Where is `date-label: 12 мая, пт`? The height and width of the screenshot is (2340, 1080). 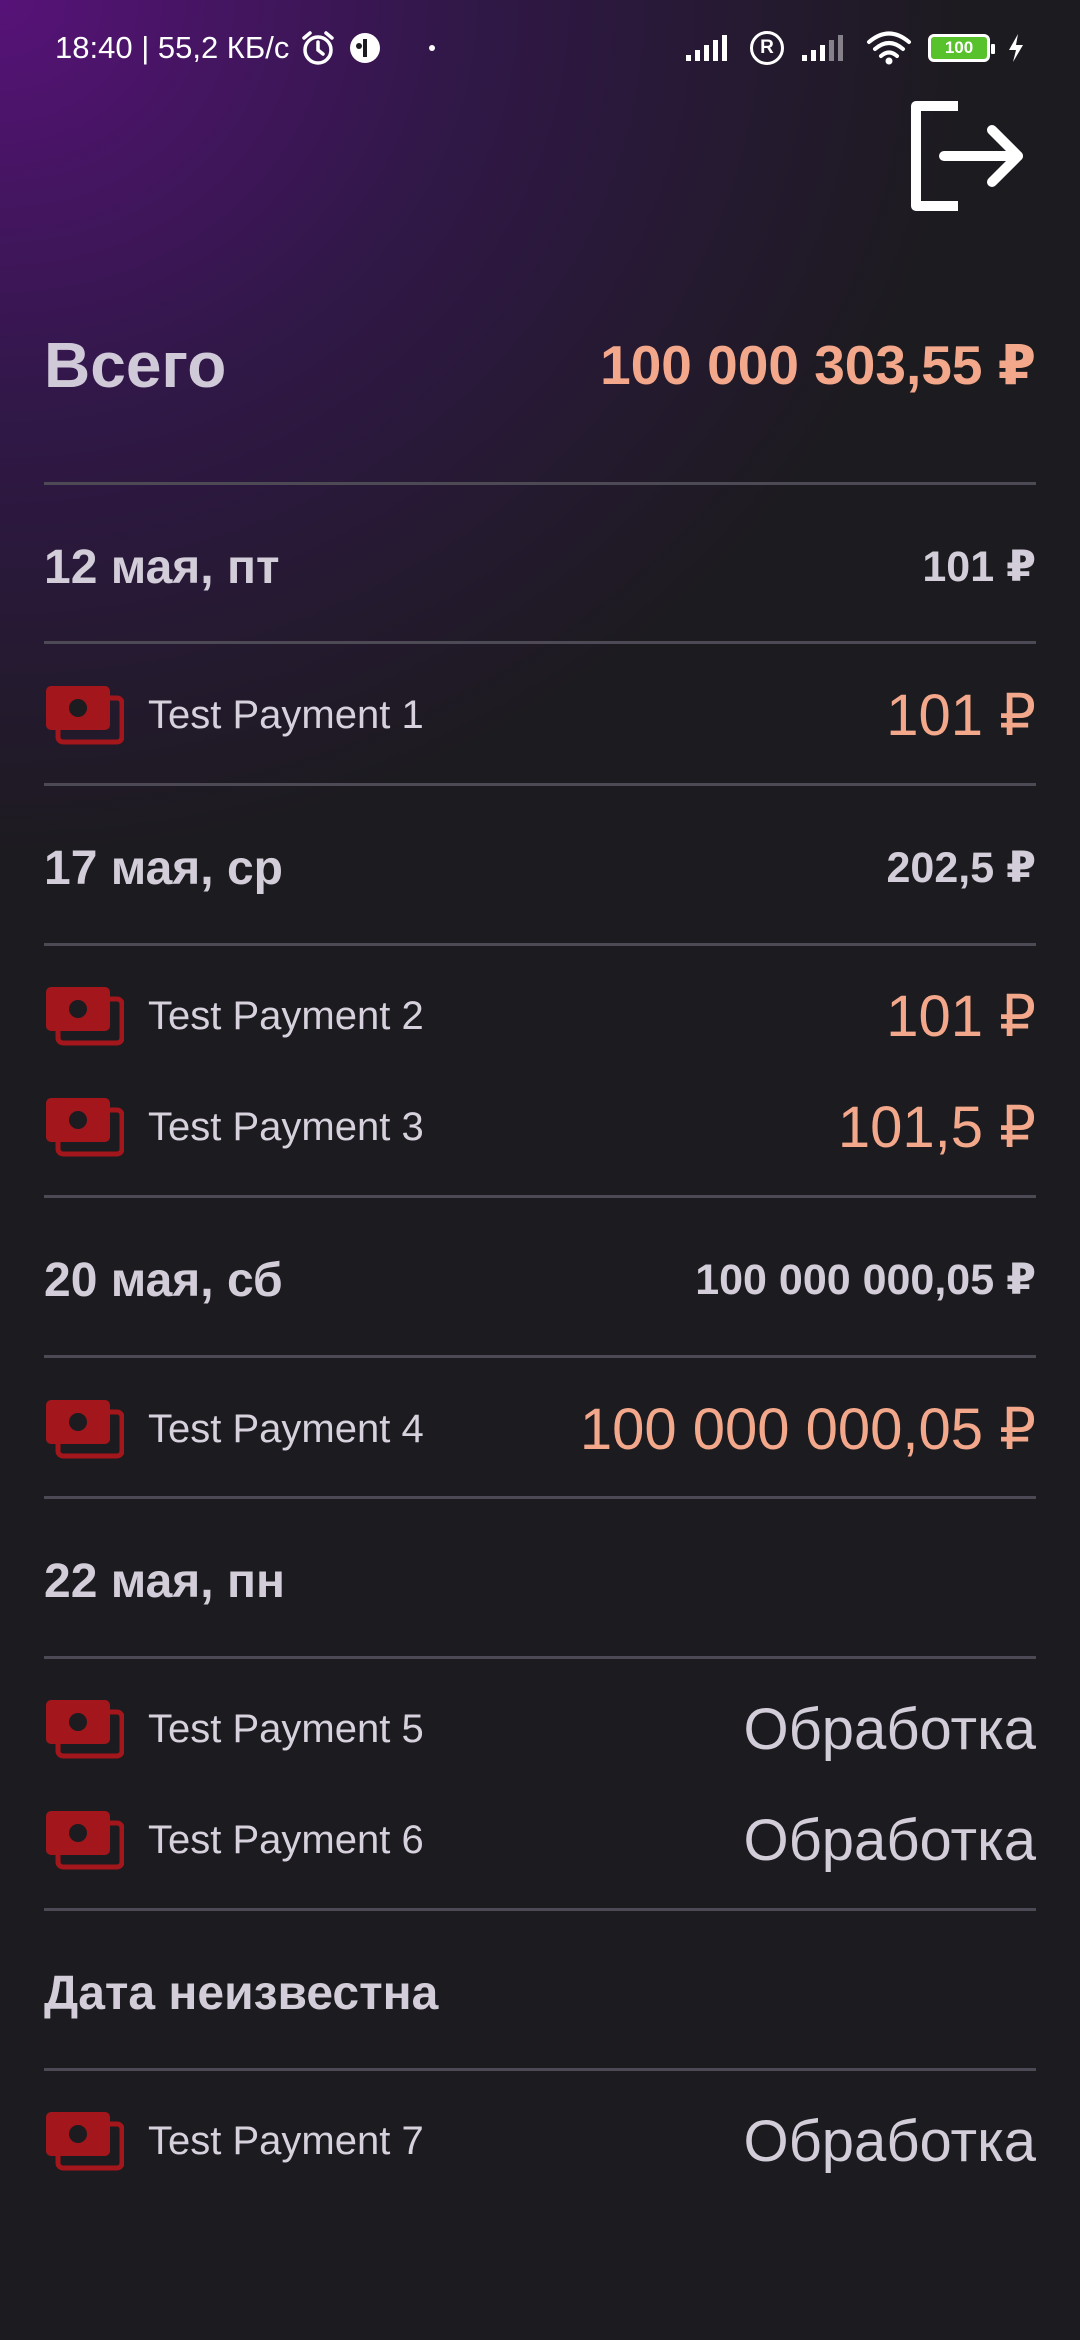
date-label: 12 мая, пт is located at coordinates (162, 567).